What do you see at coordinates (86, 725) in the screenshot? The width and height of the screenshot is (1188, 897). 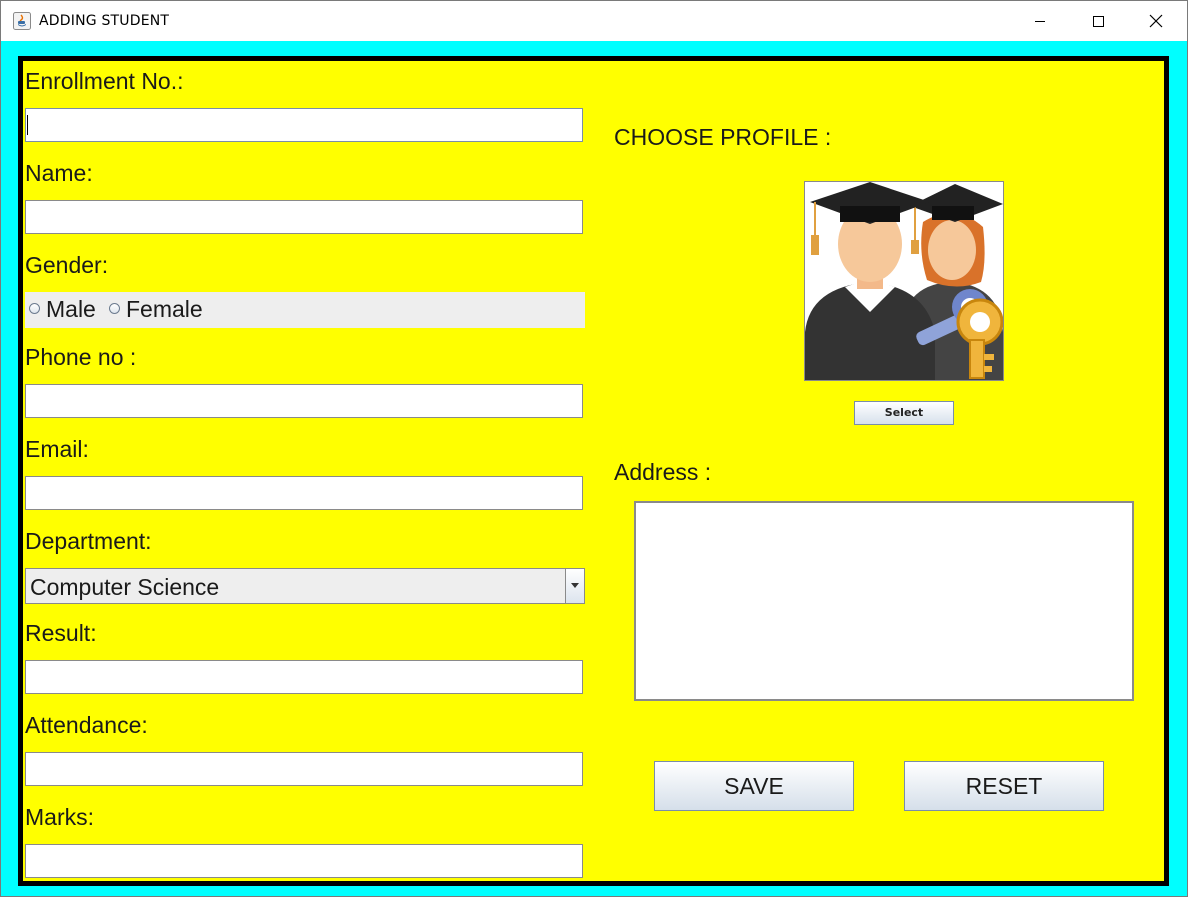 I see `attendance-label: Attendance:` at bounding box center [86, 725].